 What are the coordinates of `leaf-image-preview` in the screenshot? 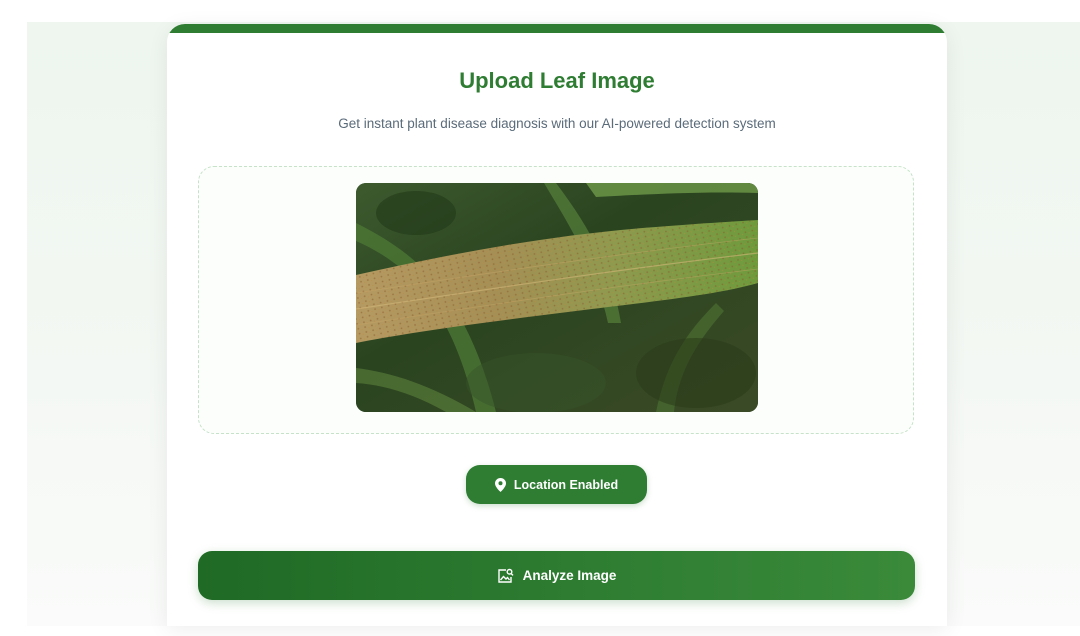 It's located at (557, 297).